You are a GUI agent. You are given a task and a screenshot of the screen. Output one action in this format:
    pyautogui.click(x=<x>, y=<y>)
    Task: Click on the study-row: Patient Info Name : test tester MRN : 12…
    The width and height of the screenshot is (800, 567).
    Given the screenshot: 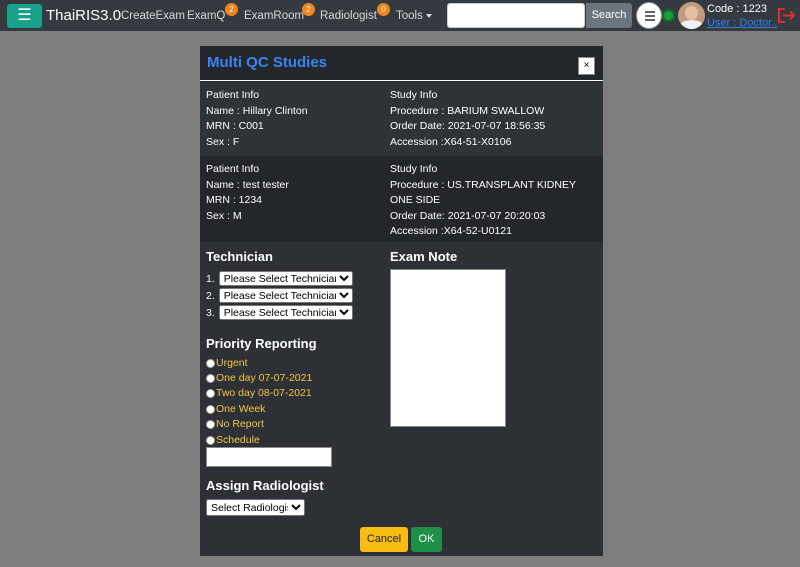 What is the action you would take?
    pyautogui.click(x=401, y=199)
    